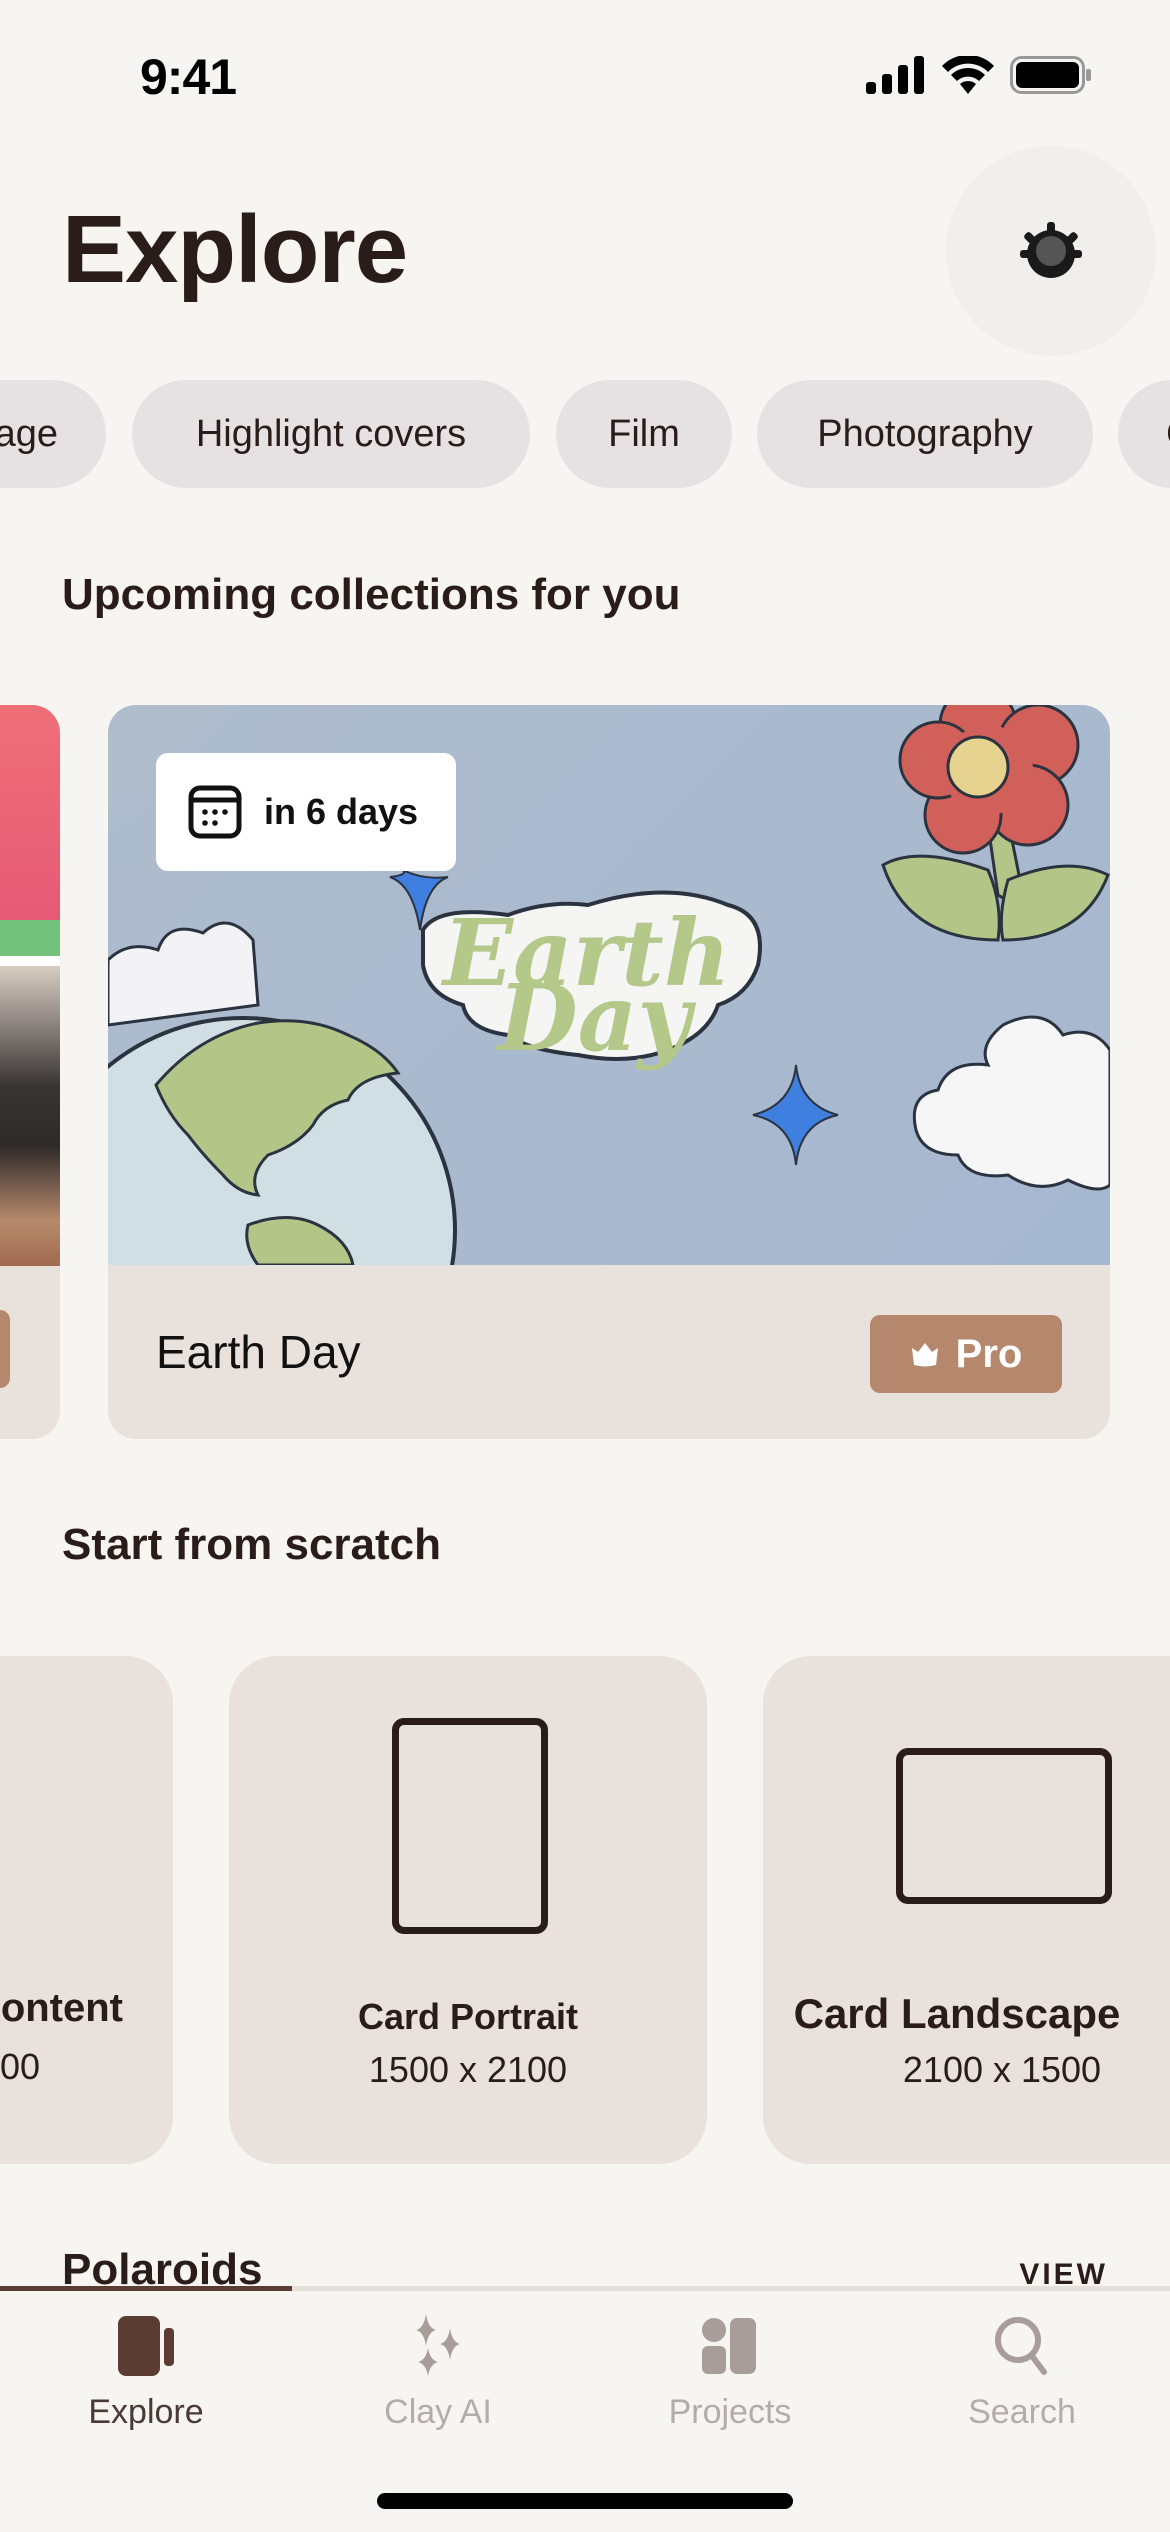 The image size is (1170, 2532). Describe the element at coordinates (585, 75) in the screenshot. I see `status-bar: 9:41` at that location.